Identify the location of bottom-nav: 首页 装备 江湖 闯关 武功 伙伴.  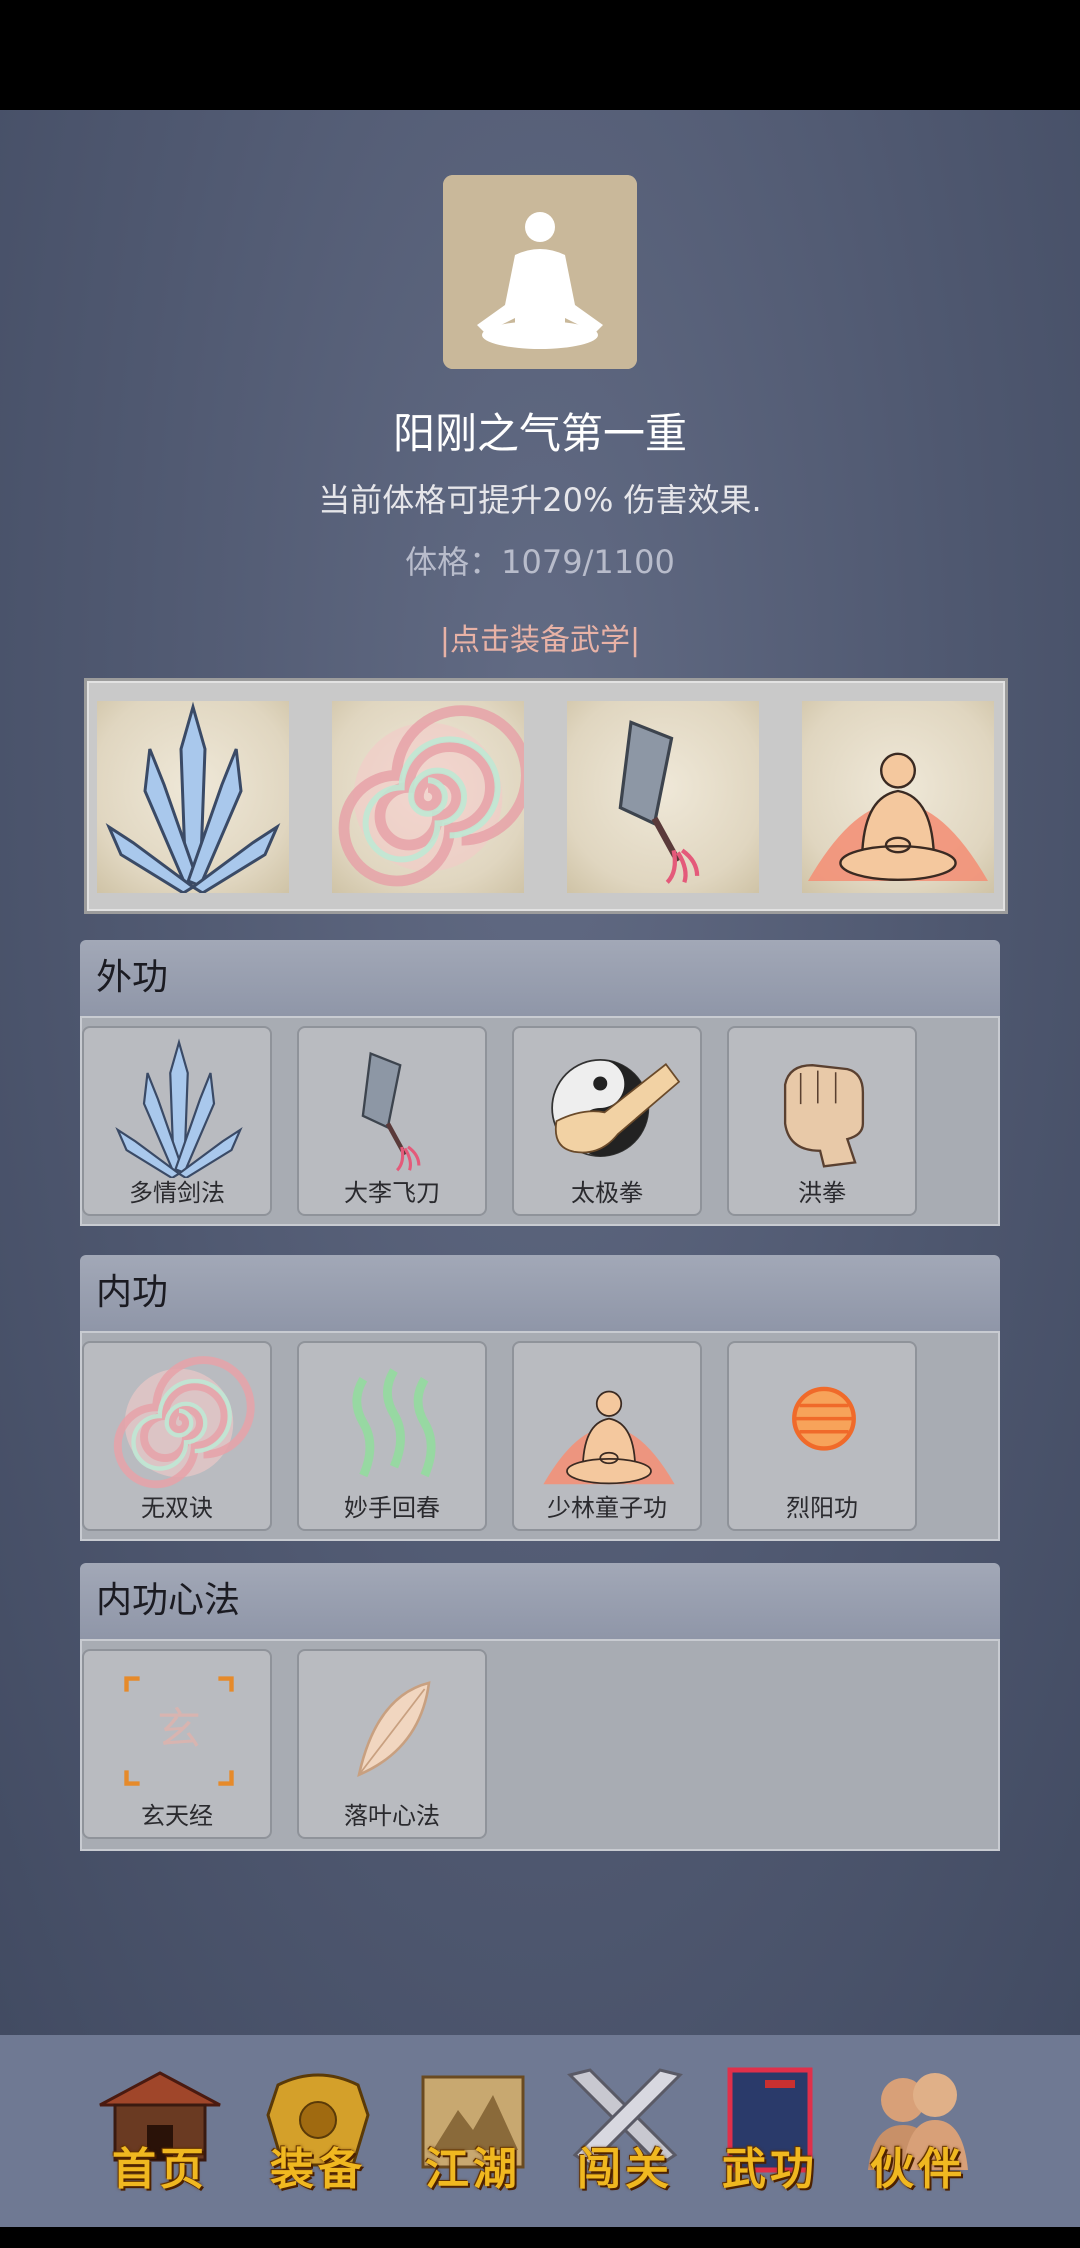
(540, 2131).